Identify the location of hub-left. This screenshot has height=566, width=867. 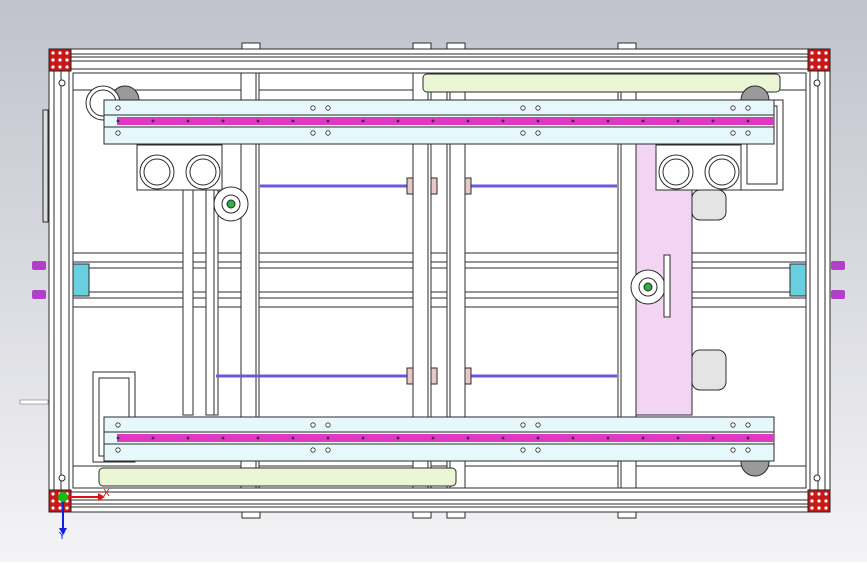
(231, 204).